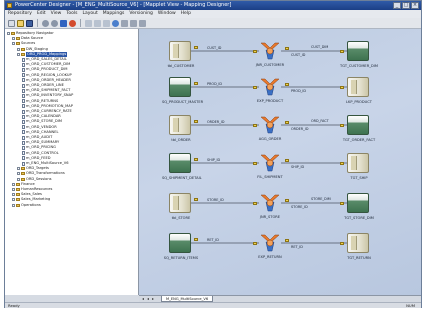 This screenshot has height=312, width=430. What do you see at coordinates (182, 90) in the screenshot?
I see `source-node: SQ_PRODUCT_MASTER` at bounding box center [182, 90].